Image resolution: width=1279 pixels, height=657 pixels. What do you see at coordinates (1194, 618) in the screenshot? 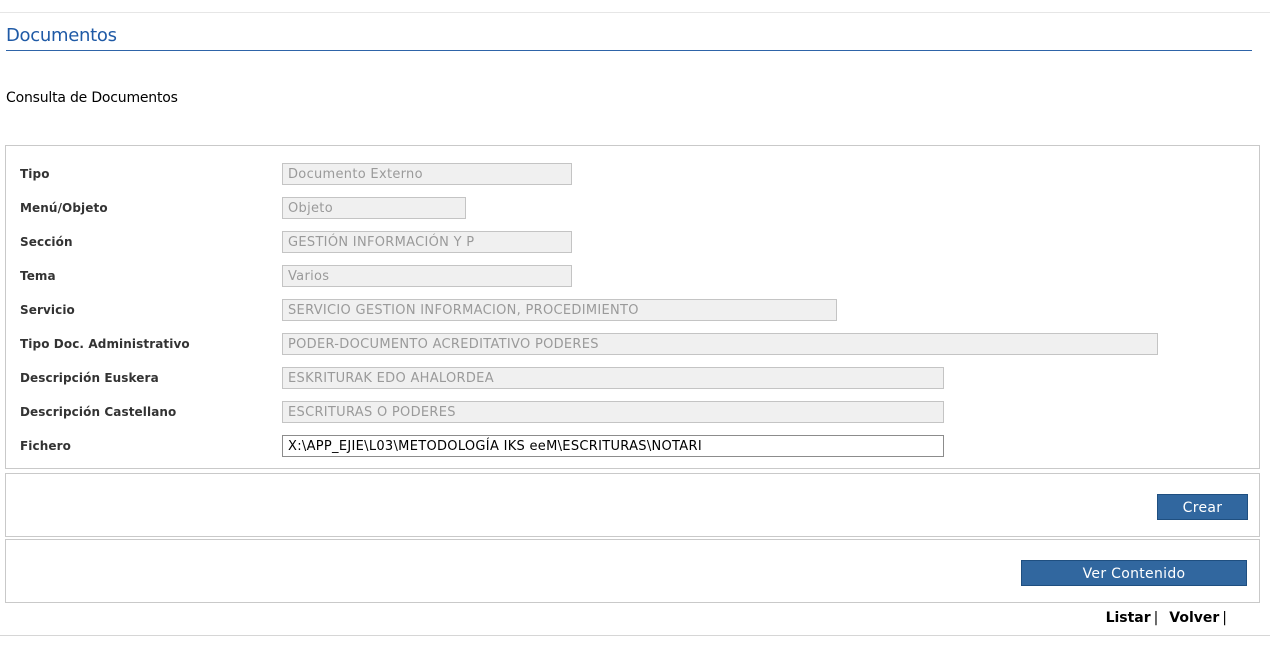
I see `volver-link: Volver` at bounding box center [1194, 618].